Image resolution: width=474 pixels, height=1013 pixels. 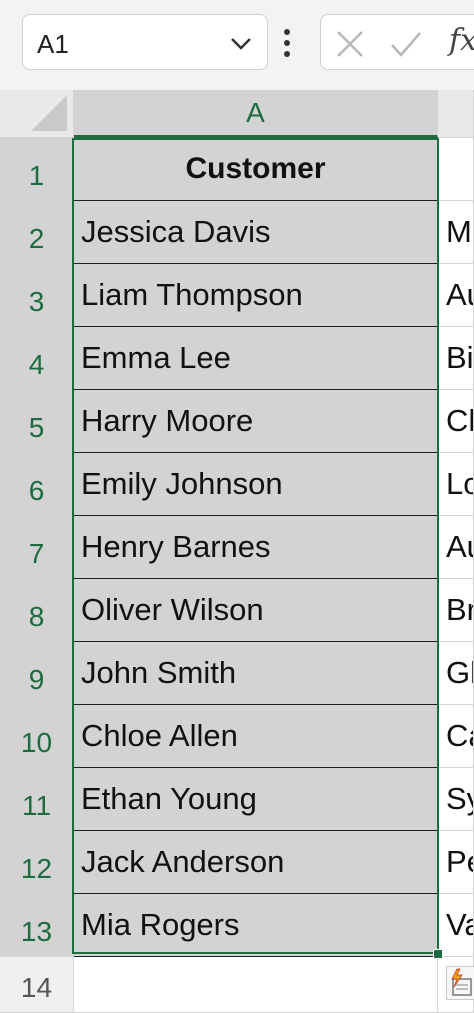 What do you see at coordinates (406, 44) in the screenshot?
I see `enter-check-icon` at bounding box center [406, 44].